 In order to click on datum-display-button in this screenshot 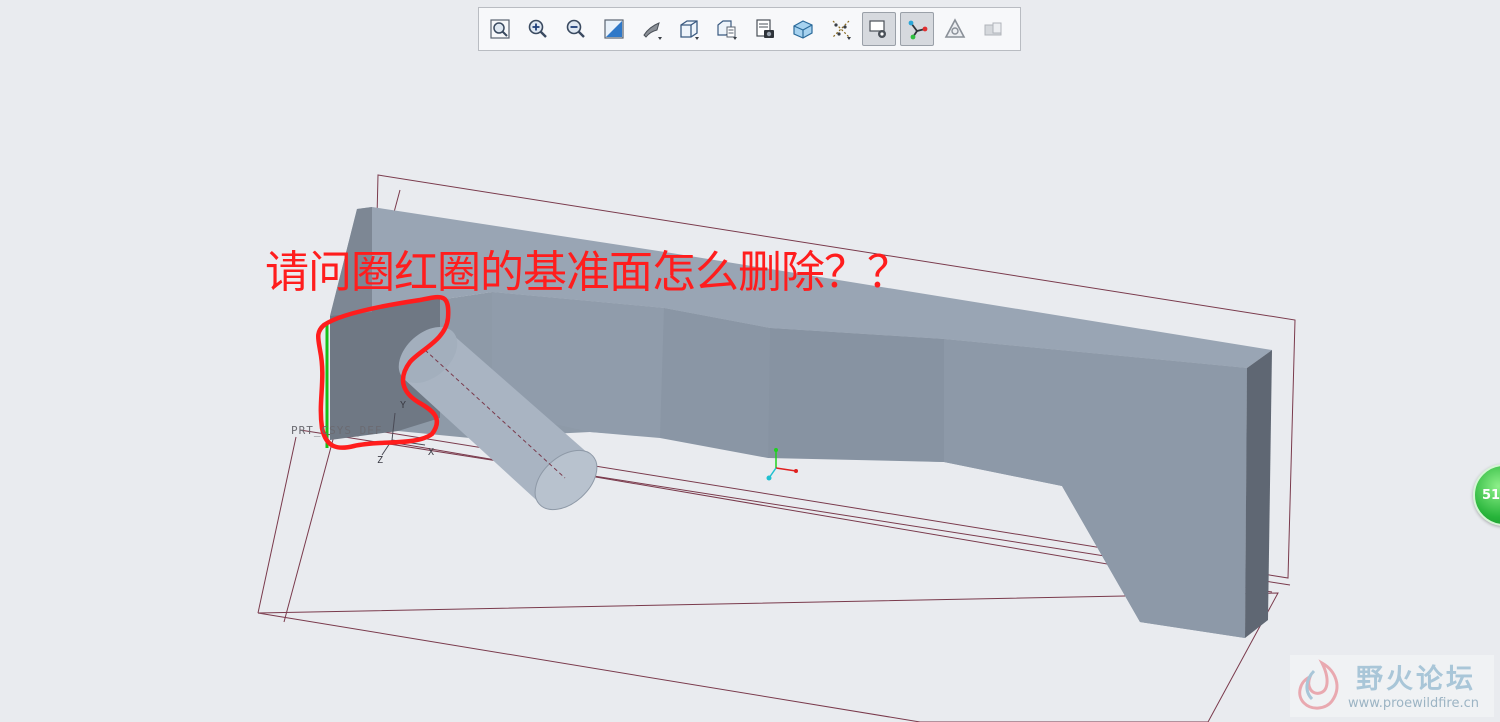, I will do `click(841, 29)`.